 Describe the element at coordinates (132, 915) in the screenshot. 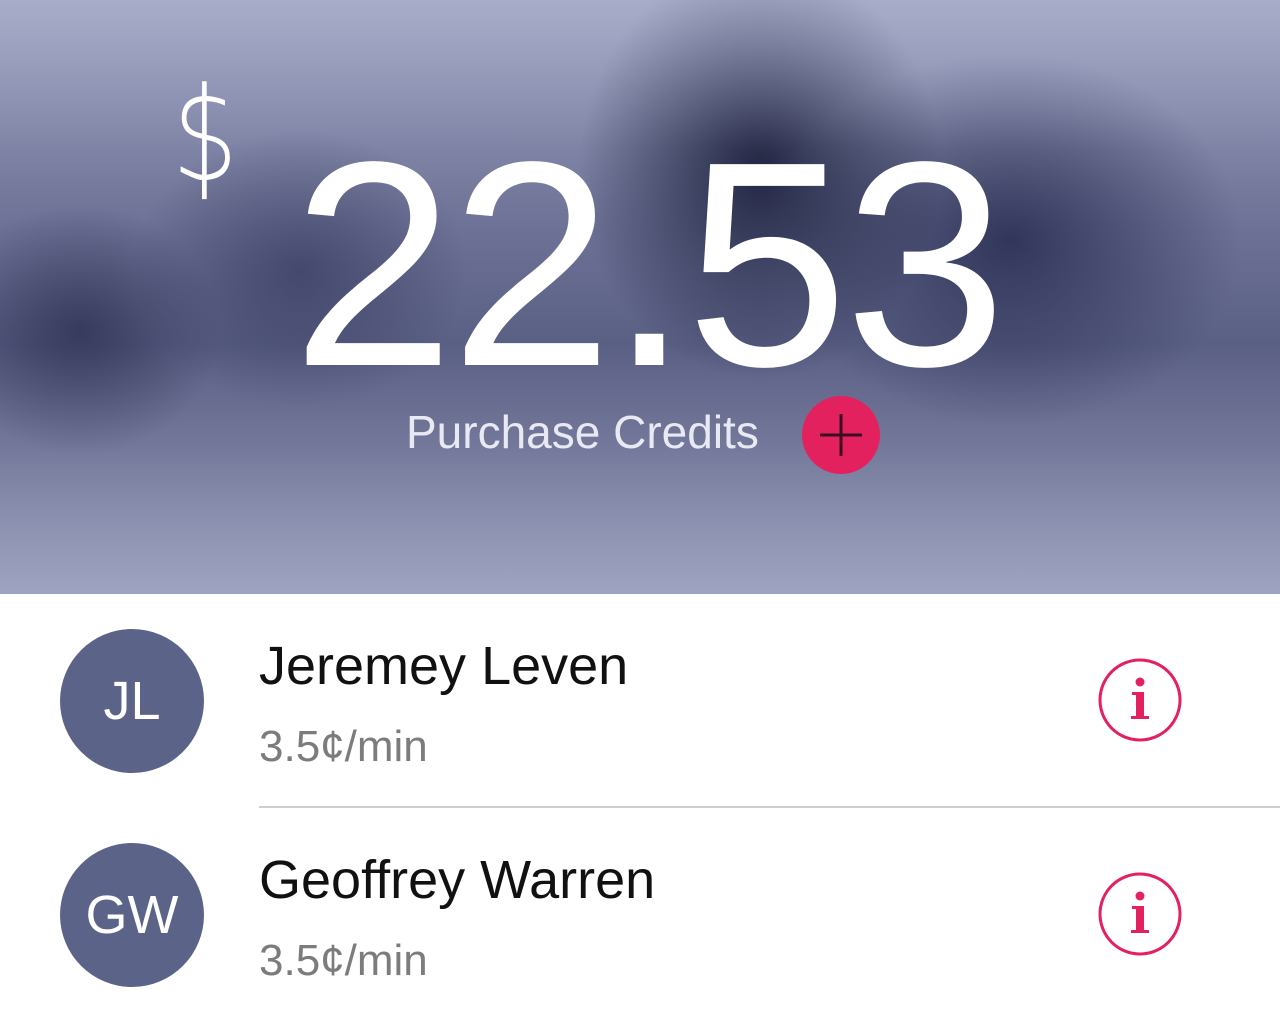

I see `avatar: GW` at that location.